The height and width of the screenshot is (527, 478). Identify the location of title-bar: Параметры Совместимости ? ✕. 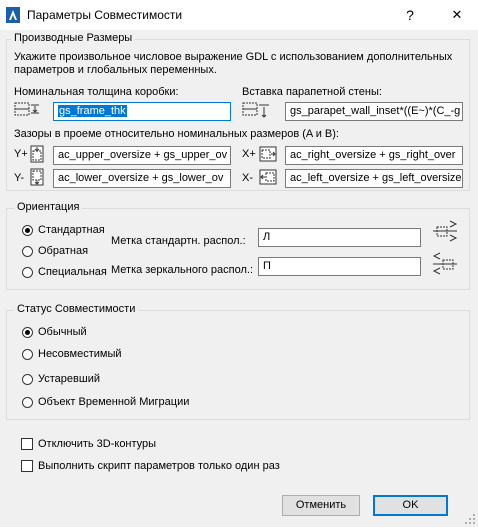
(239, 15).